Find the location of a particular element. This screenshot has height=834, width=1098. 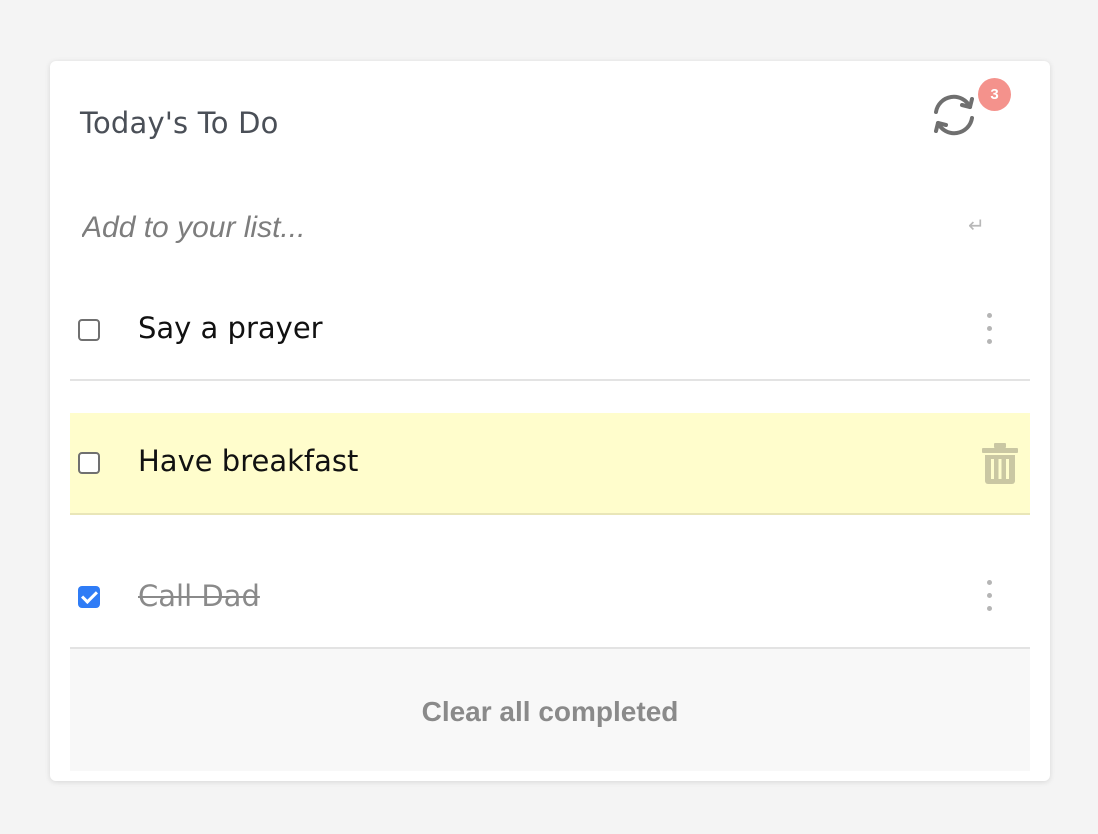

sync-icon is located at coordinates (954, 115).